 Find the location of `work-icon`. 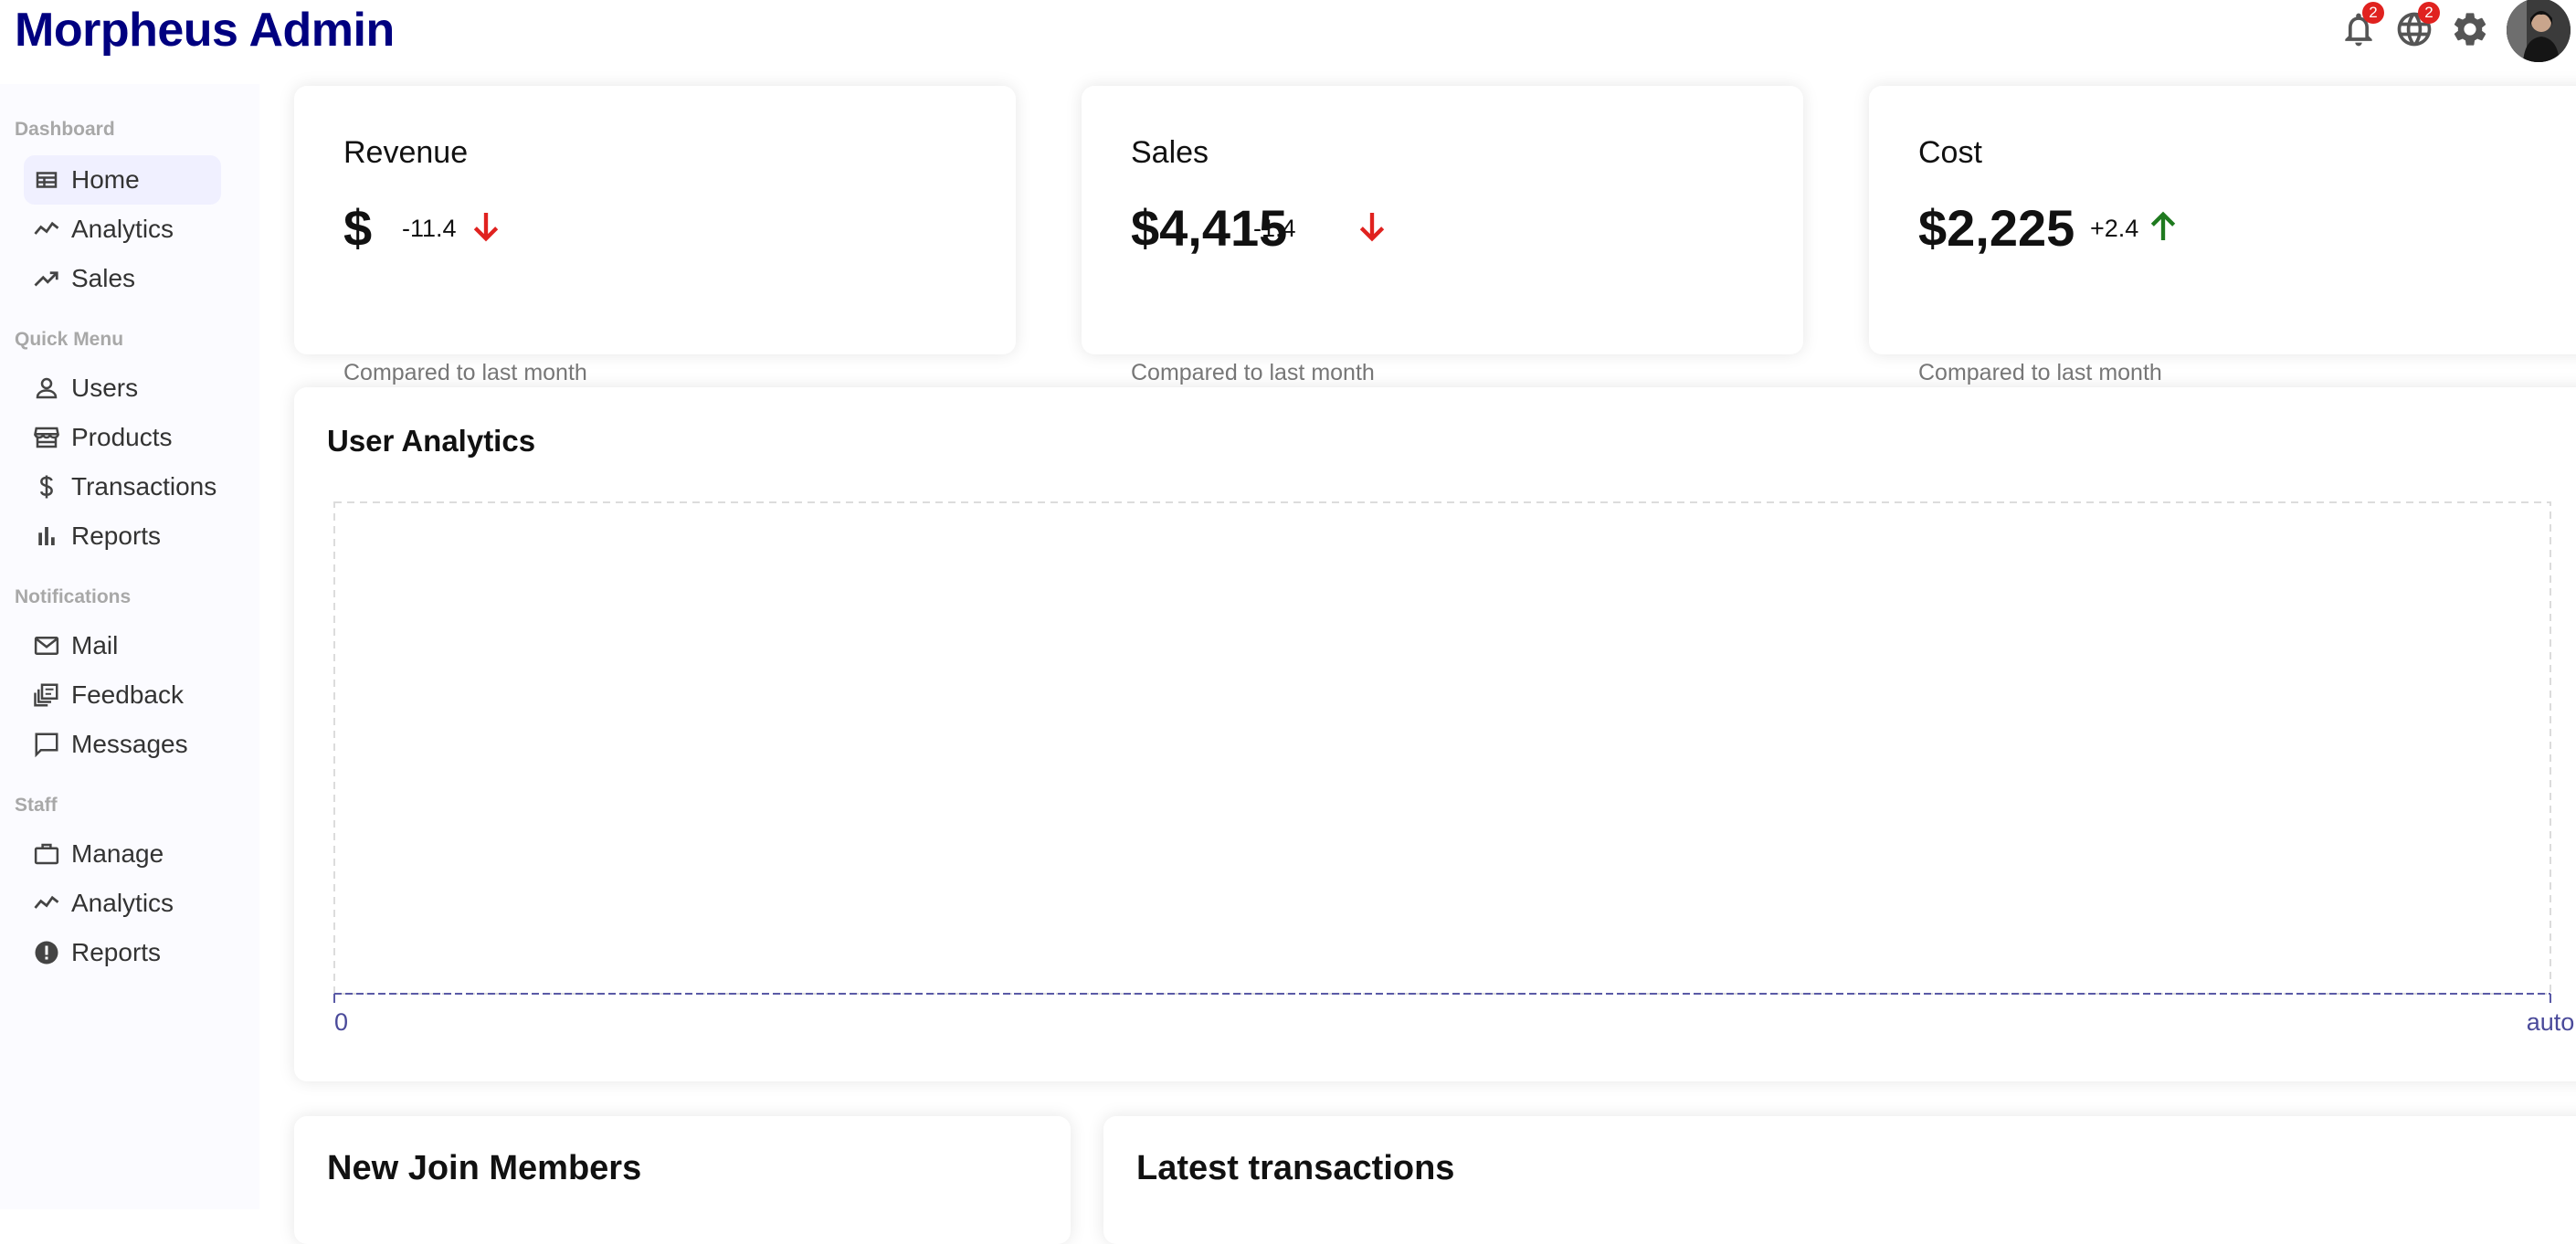

work-icon is located at coordinates (46, 854).